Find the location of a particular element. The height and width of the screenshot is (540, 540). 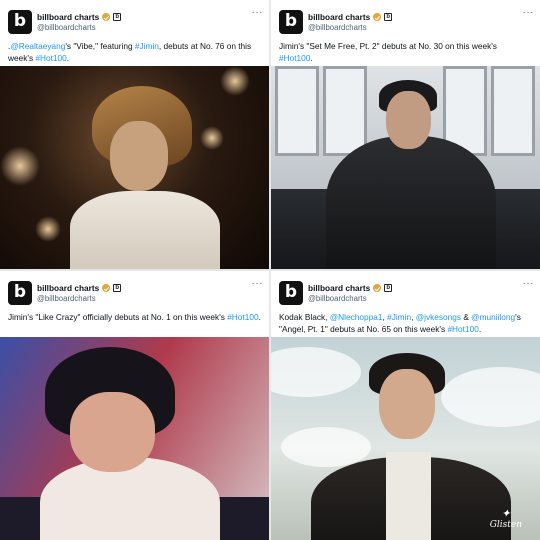

watermark: ✦ Glisten is located at coordinates (506, 518).